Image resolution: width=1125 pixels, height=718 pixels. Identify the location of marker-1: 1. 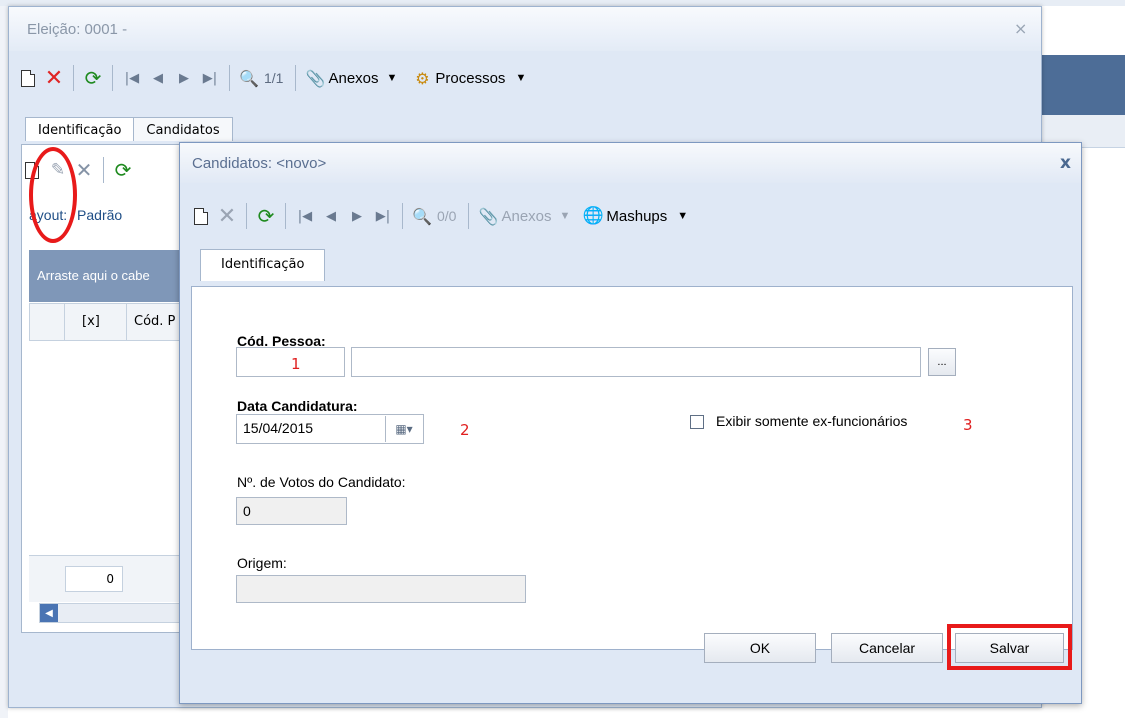
(296, 364).